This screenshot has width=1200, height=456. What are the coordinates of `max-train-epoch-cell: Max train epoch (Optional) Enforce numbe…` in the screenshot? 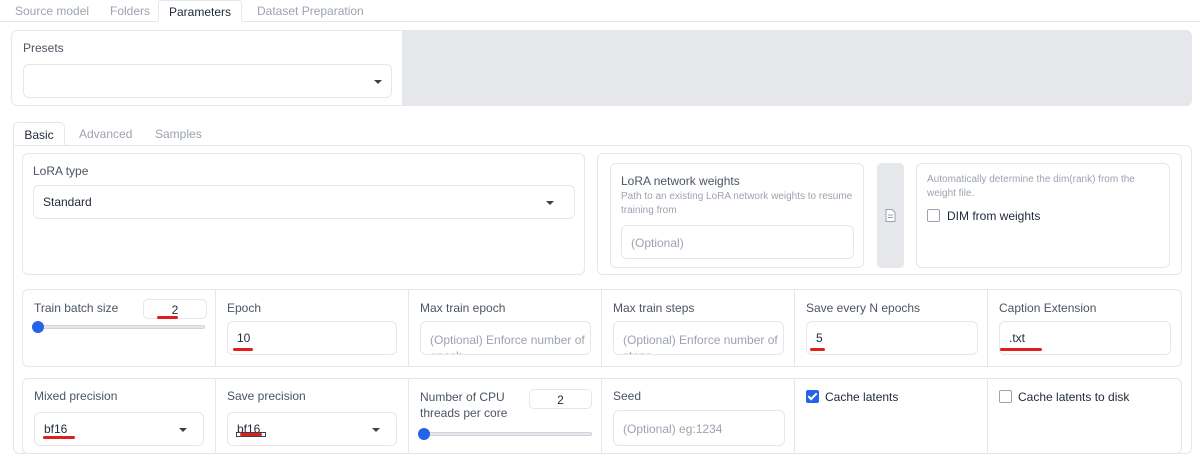 It's located at (505, 328).